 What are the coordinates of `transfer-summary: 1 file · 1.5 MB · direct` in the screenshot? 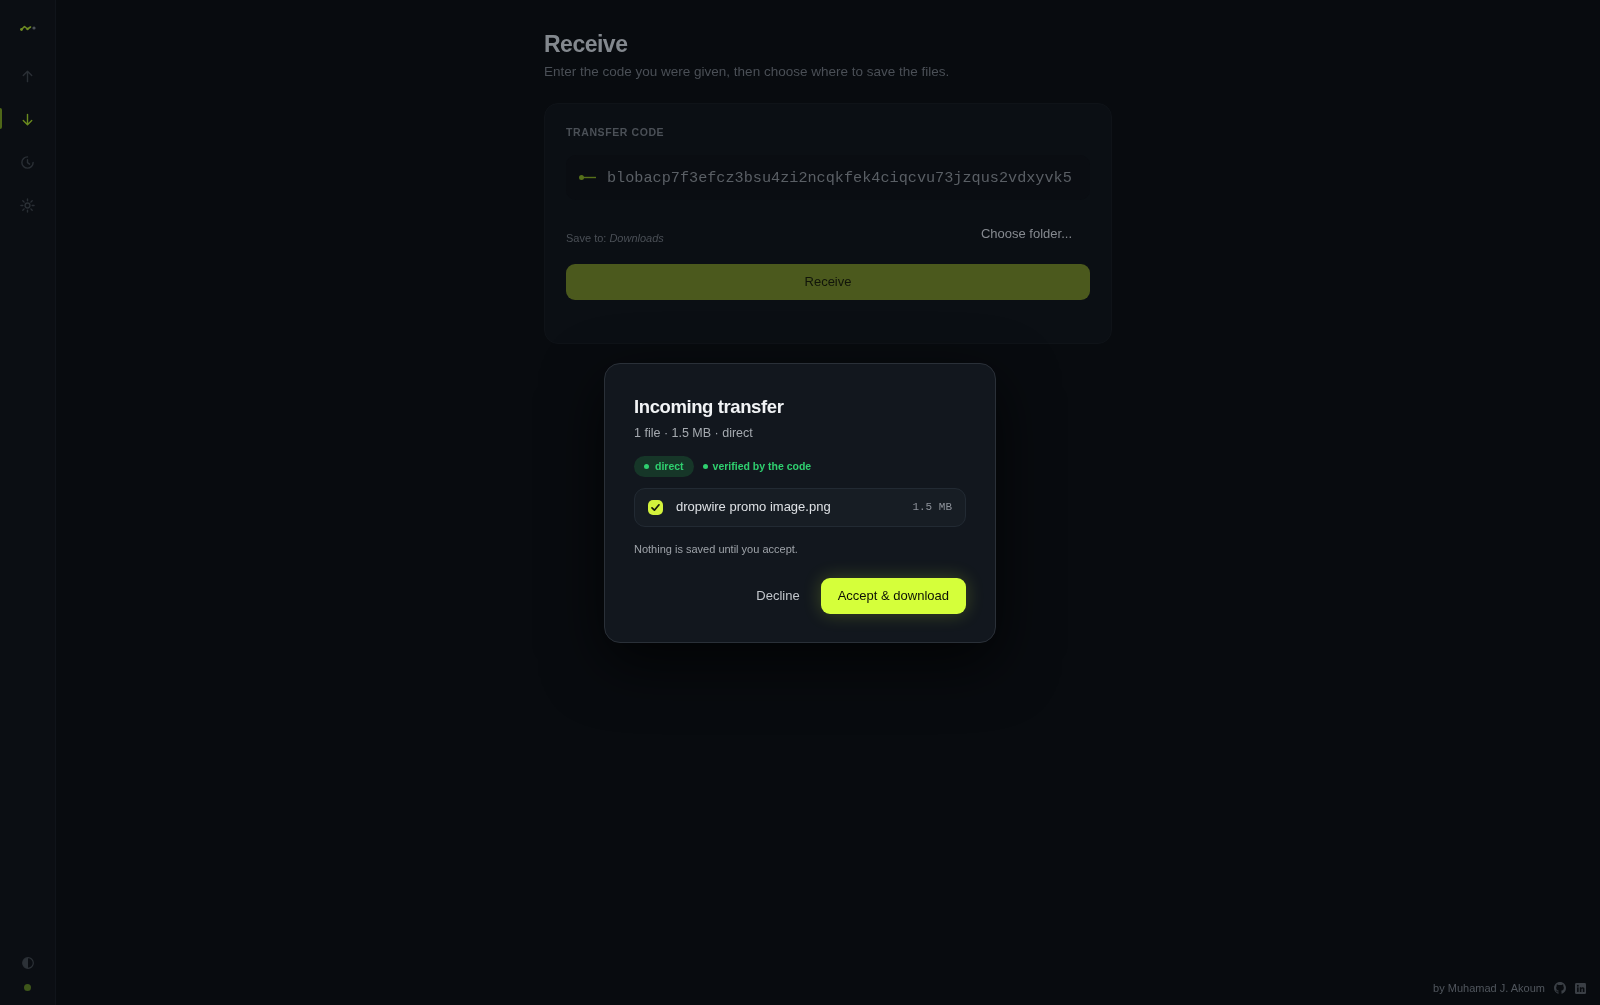 It's located at (694, 433).